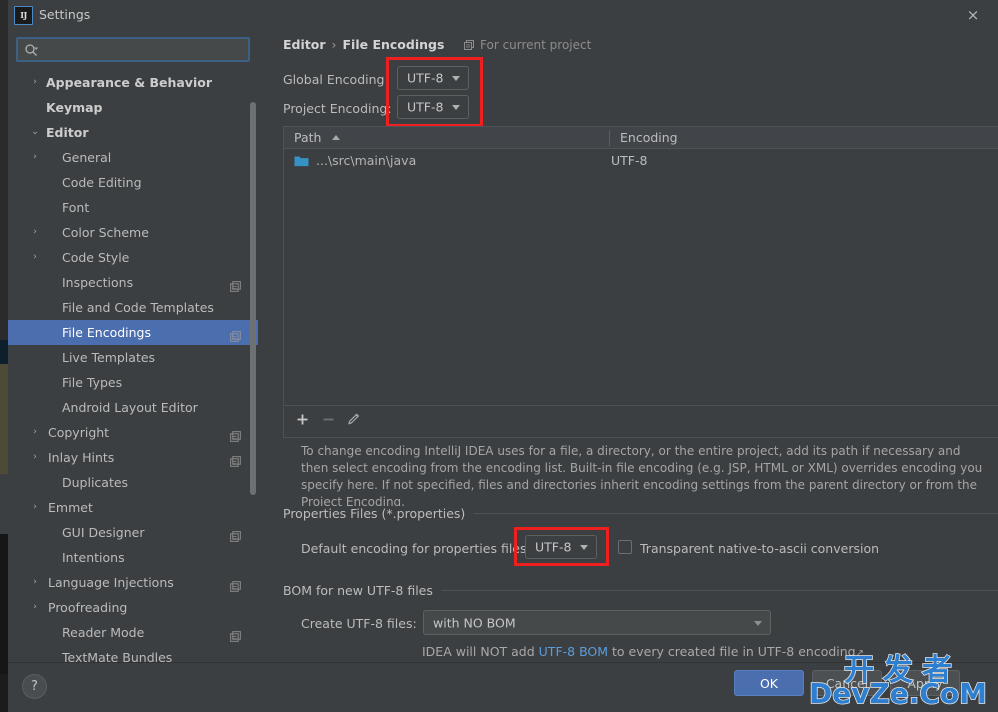 This screenshot has height=712, width=998. Describe the element at coordinates (133, 257) in the screenshot. I see `sidebar-item-code-style: › Code Style` at that location.